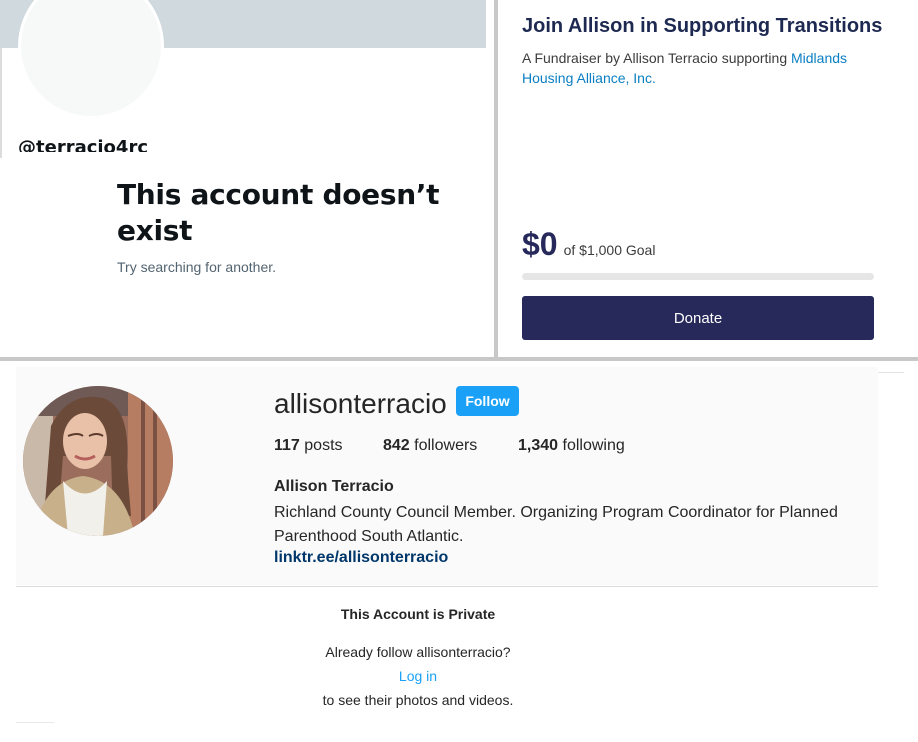 This screenshot has width=918, height=742. I want to click on stat-value: 117, so click(287, 445).